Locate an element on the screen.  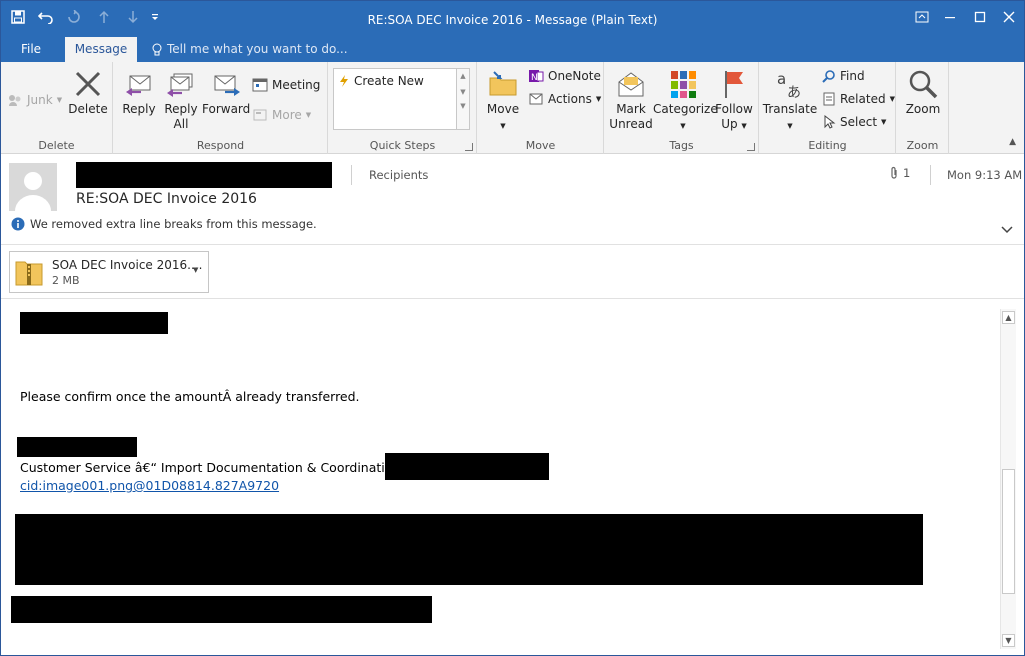
categorize-label: Categorize is located at coordinates (685, 109).